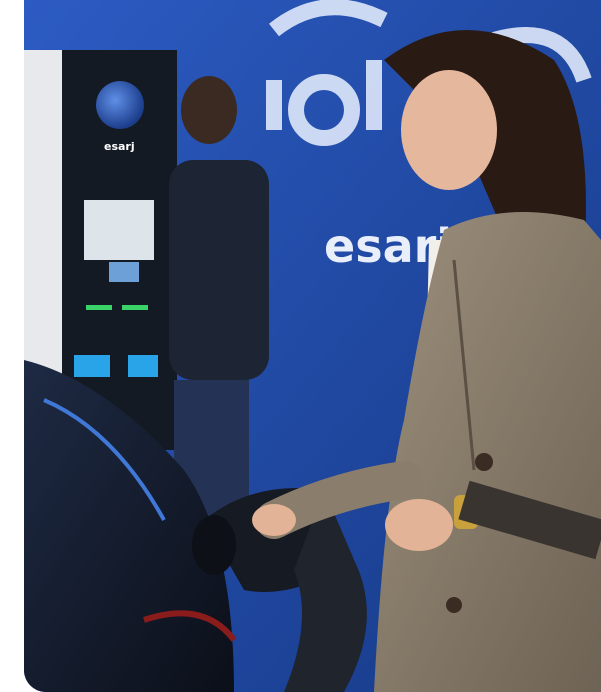 This screenshot has width=601, height=692. Describe the element at coordinates (99, 307) in the screenshot. I see `kiosk-status-light-left` at that location.